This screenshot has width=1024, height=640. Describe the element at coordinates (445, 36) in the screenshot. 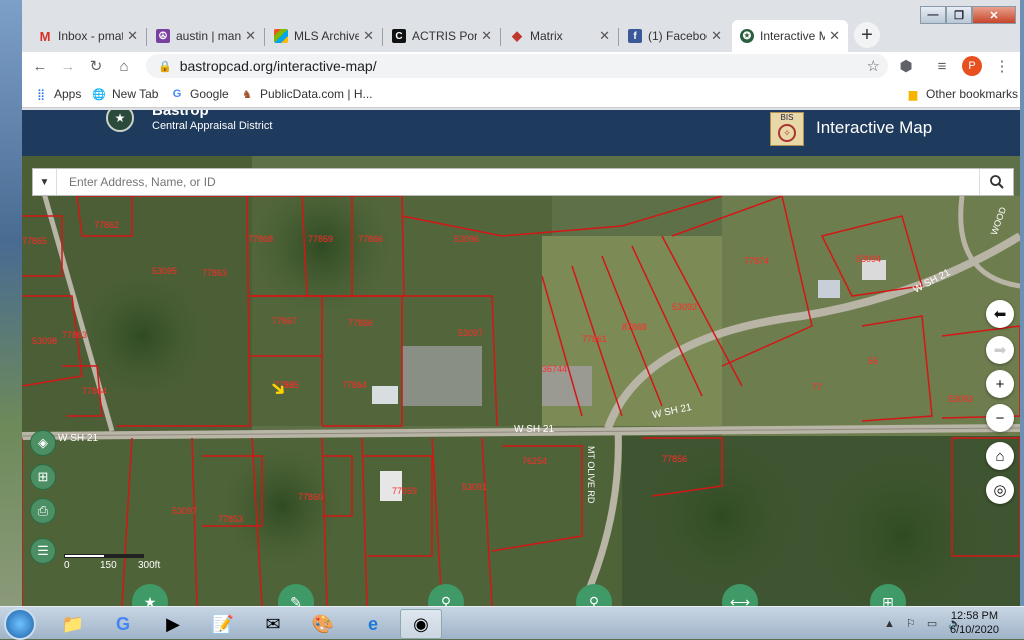

I see `tab-title: ACTRIS Porta` at that location.